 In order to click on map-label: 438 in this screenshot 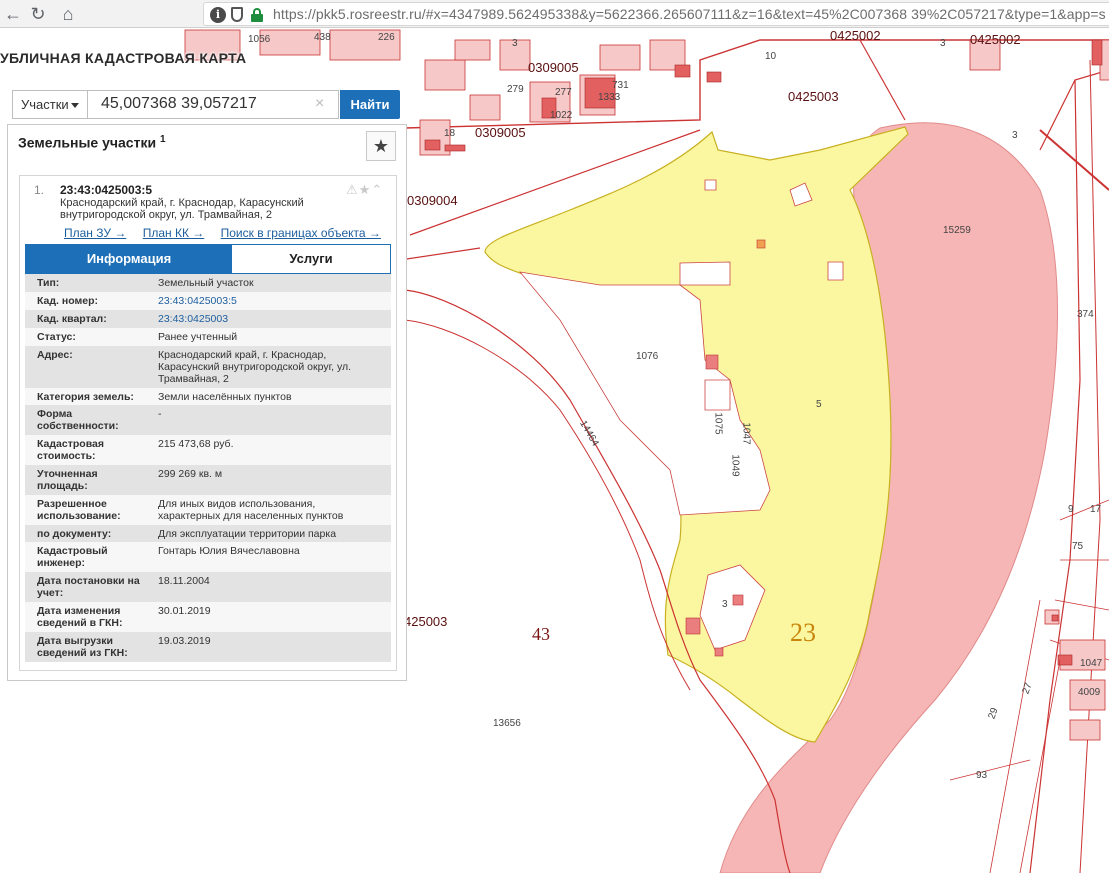, I will do `click(322, 37)`.